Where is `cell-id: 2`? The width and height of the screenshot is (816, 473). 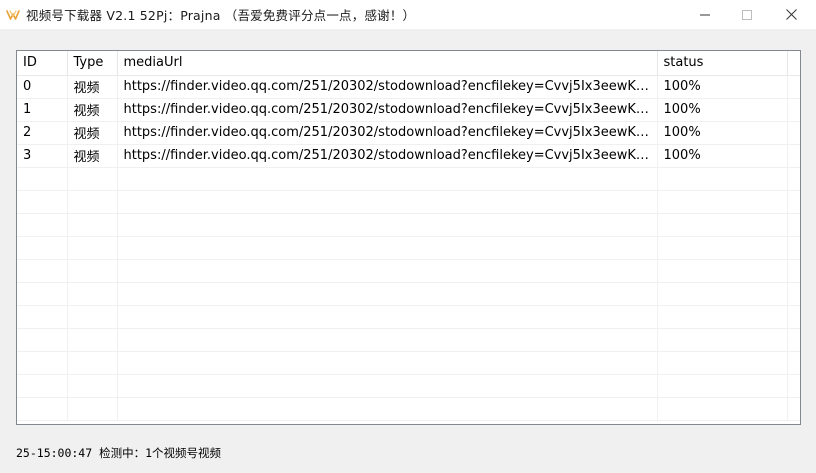 cell-id: 2 is located at coordinates (42, 133).